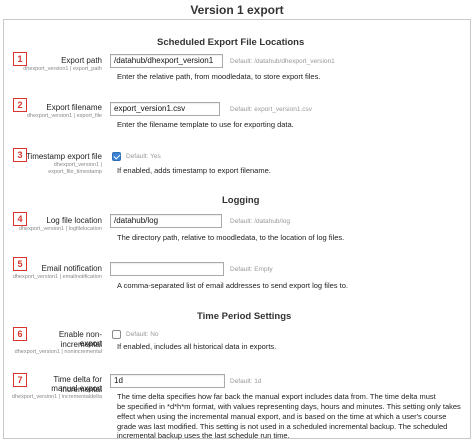 The width and height of the screenshot is (474, 441). What do you see at coordinates (56, 397) in the screenshot?
I see `time-delta-key: dhexport_version1 | incrementaldelta` at bounding box center [56, 397].